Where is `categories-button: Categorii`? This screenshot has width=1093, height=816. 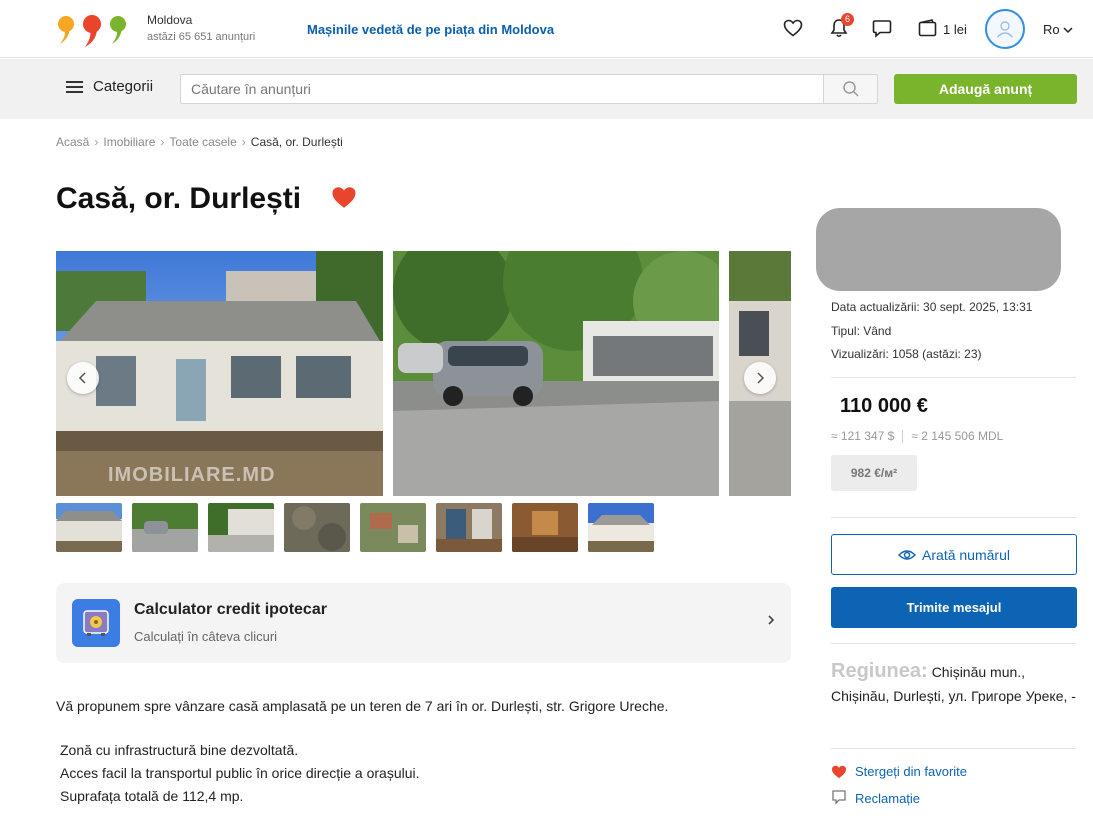 categories-button: Categorii is located at coordinates (109, 86).